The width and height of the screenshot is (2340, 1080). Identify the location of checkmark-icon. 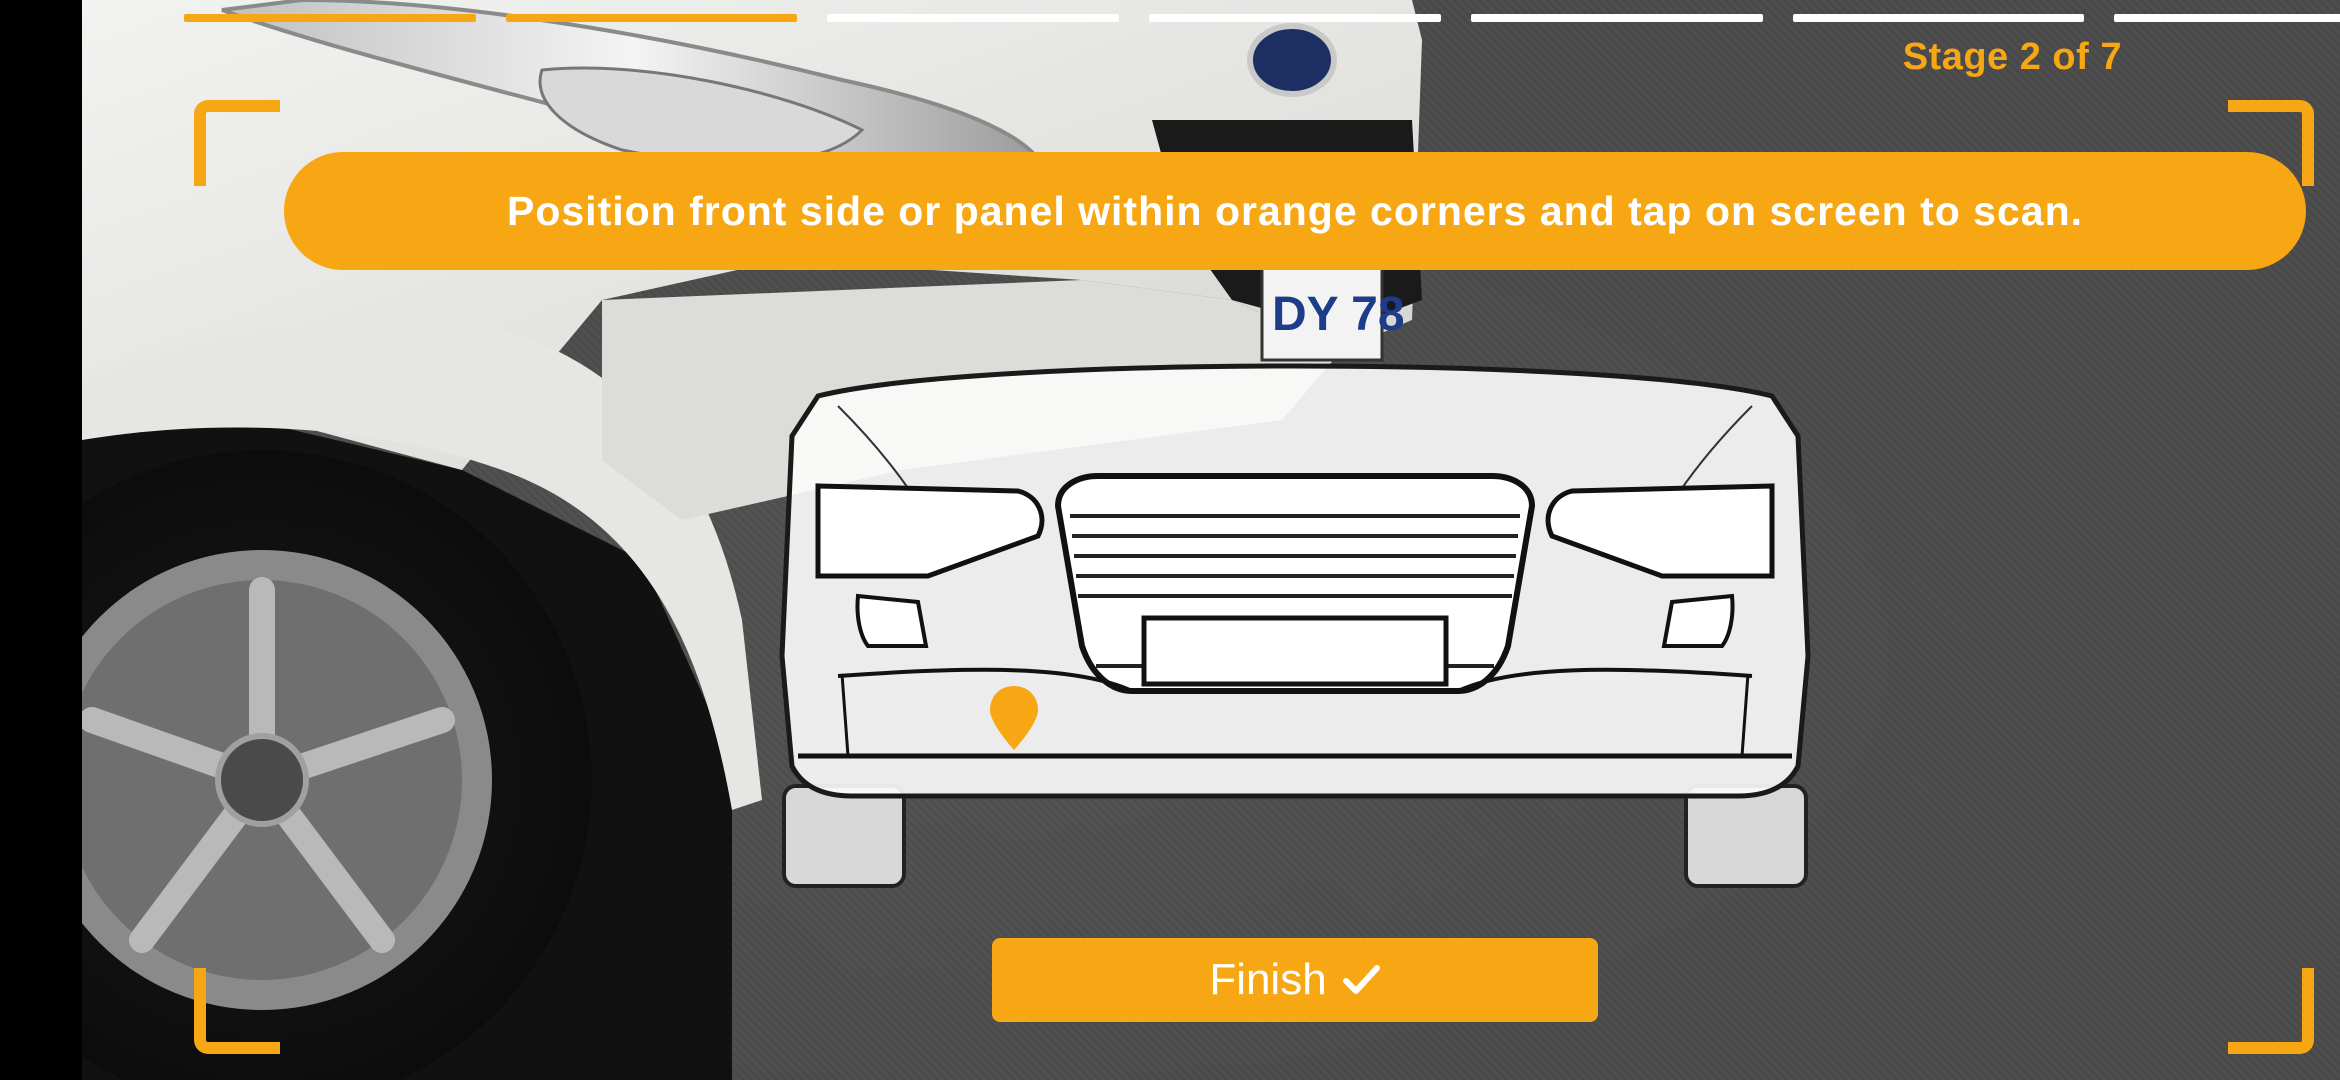
(1361, 979).